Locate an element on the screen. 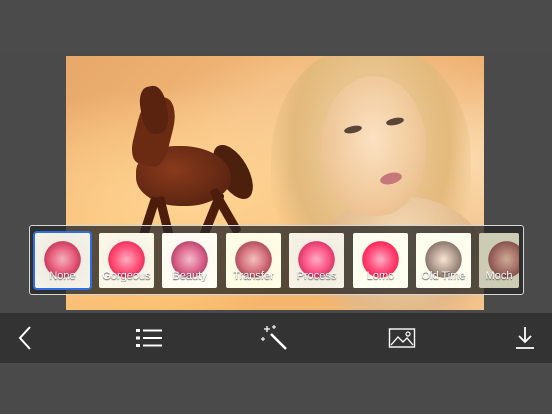 The height and width of the screenshot is (414, 552). list-icon is located at coordinates (149, 338).